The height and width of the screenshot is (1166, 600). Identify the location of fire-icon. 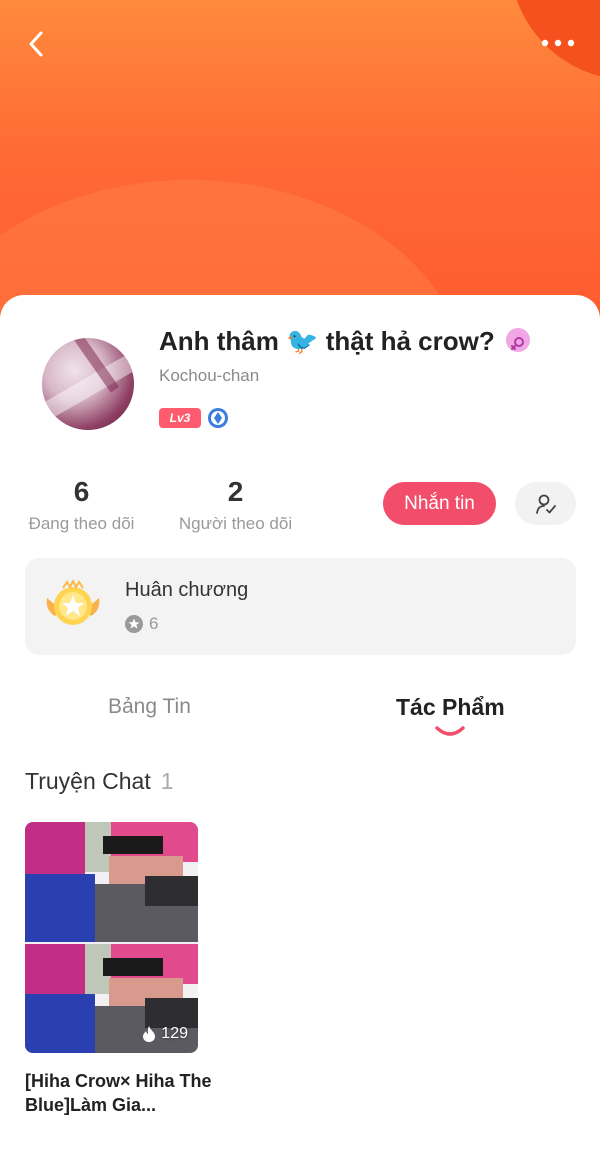
(149, 1034).